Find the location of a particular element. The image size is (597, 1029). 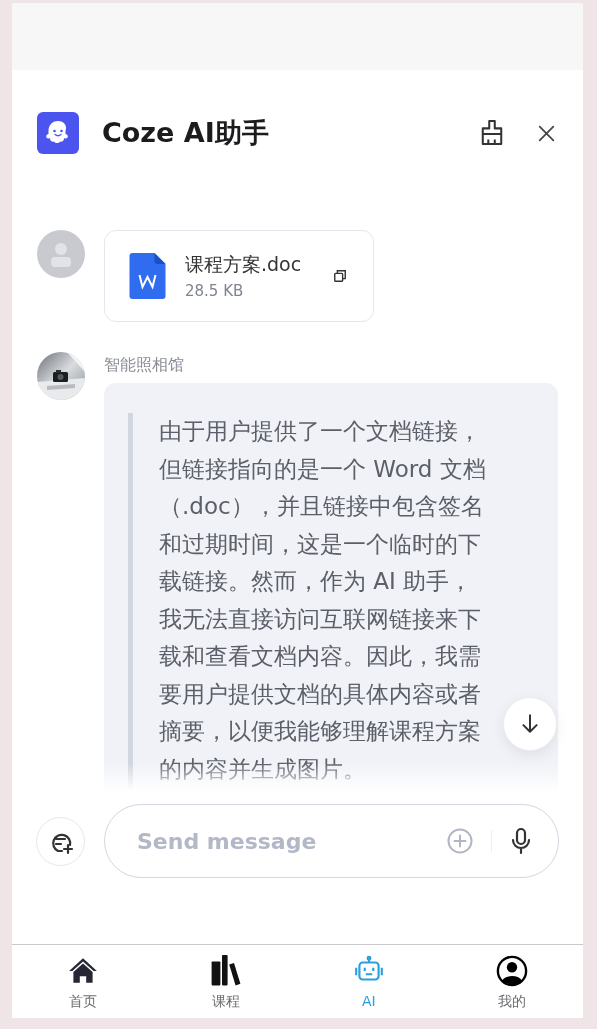

new-chat-button is located at coordinates (60, 841).